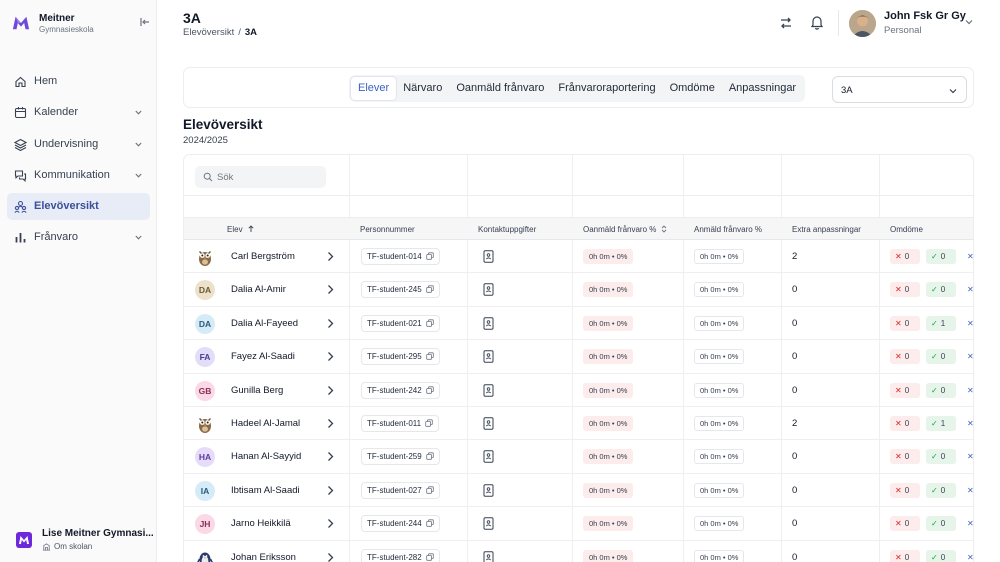 Image resolution: width=1000 pixels, height=562 pixels. What do you see at coordinates (78, 237) in the screenshot?
I see `sidebar-item-frånvaro: Frånvaro` at bounding box center [78, 237].